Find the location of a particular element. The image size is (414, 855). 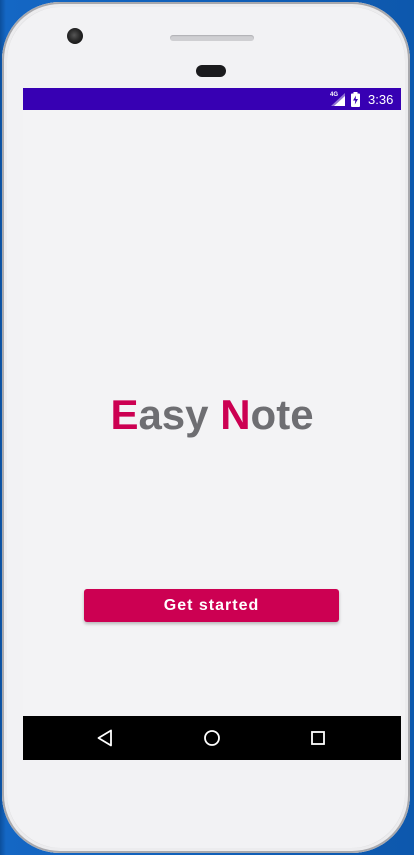

battery-icon is located at coordinates (355, 99).